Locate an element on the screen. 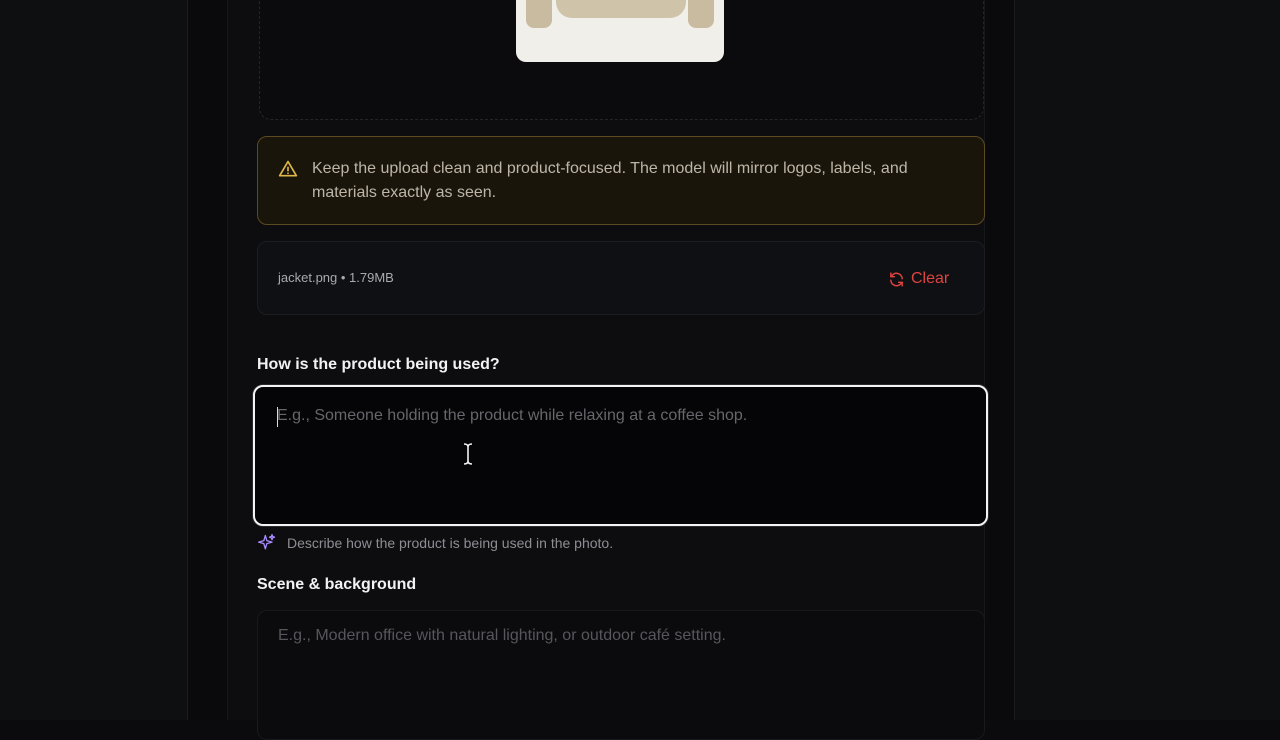 This screenshot has width=1280, height=740. jacket-sleeve-right is located at coordinates (701, 14).